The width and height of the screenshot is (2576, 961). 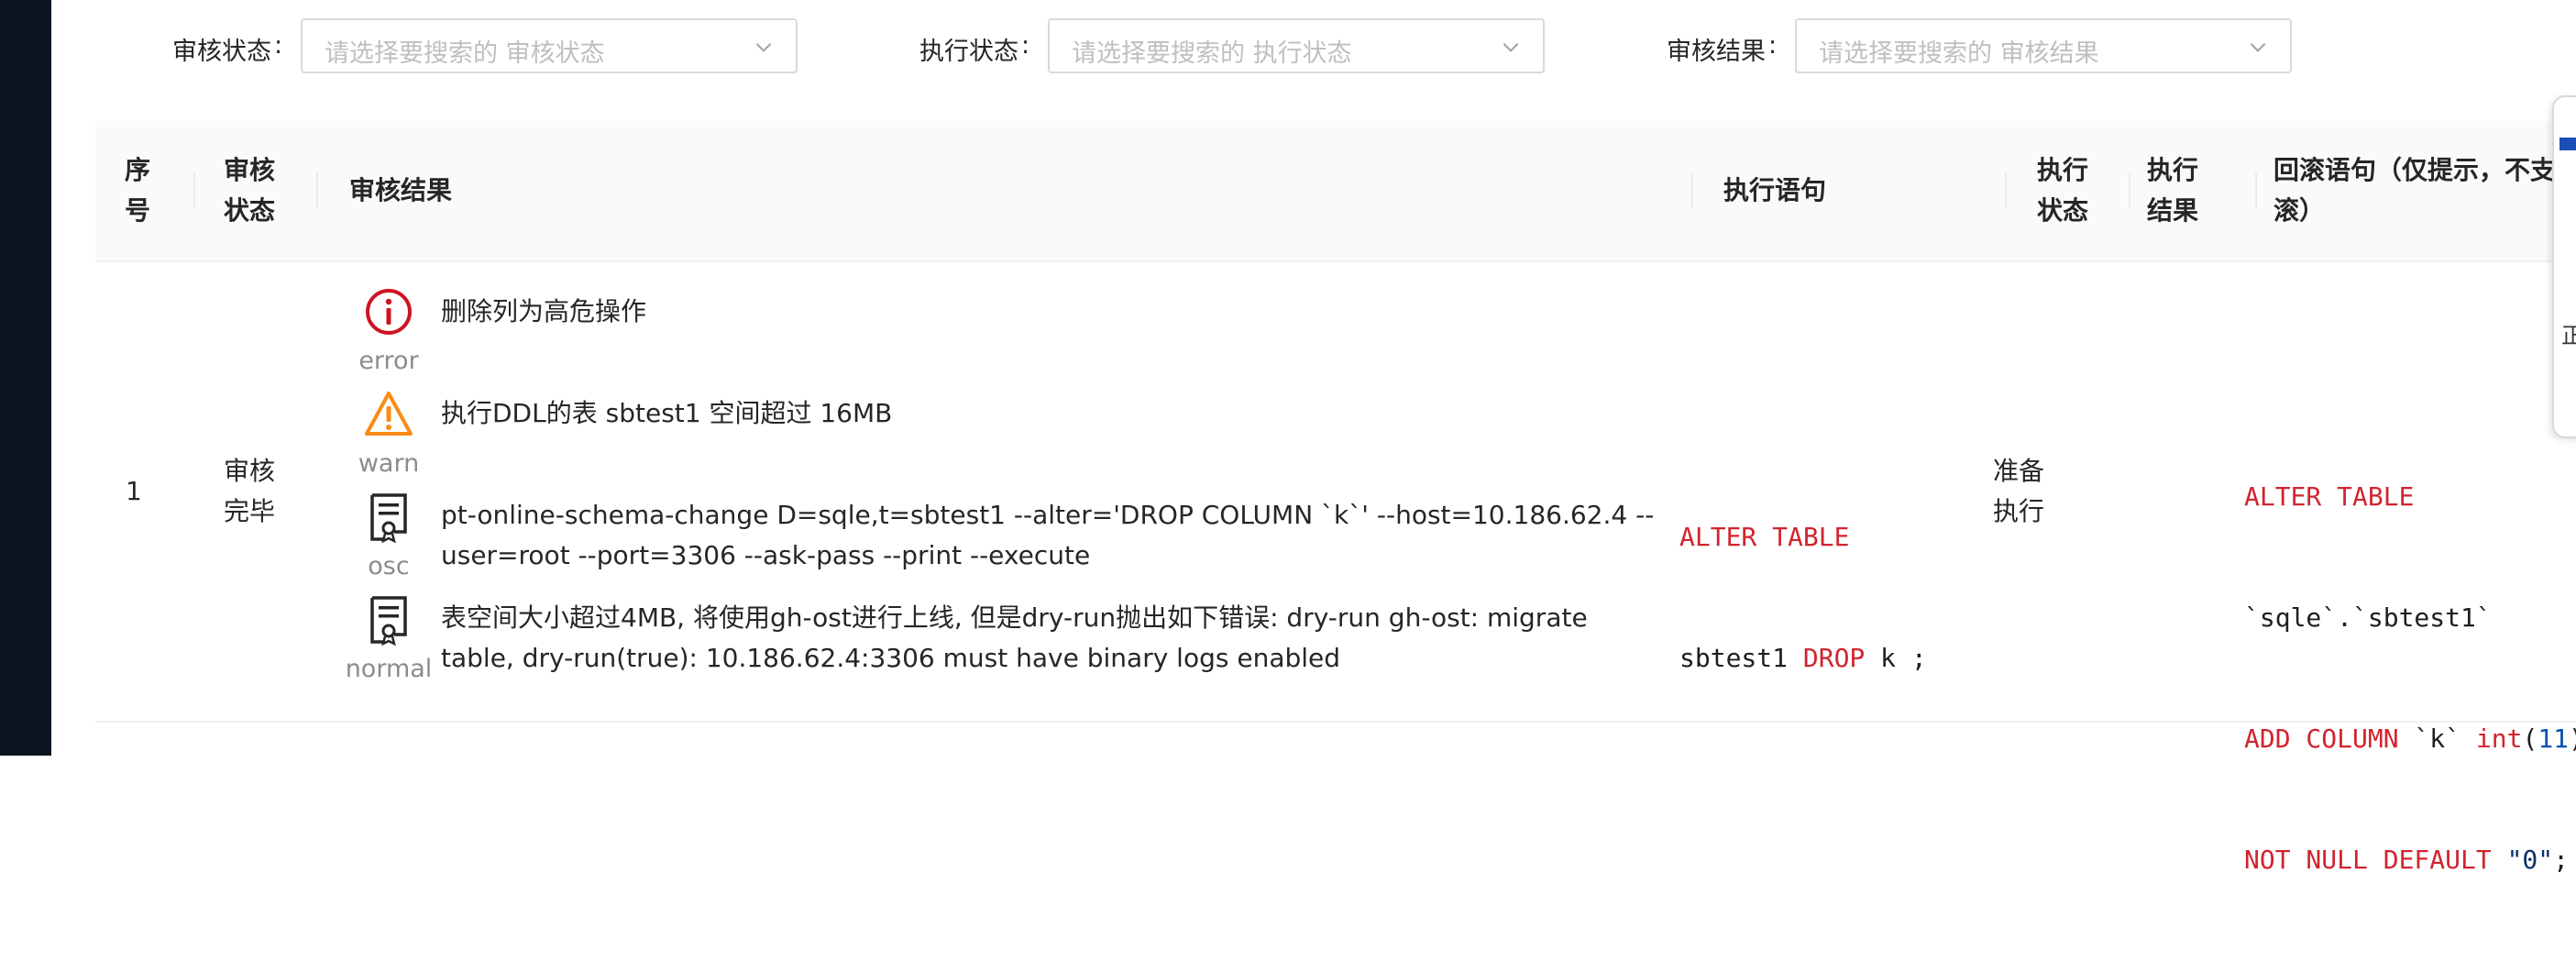 What do you see at coordinates (389, 566) in the screenshot?
I see `level-label-osc: osc` at bounding box center [389, 566].